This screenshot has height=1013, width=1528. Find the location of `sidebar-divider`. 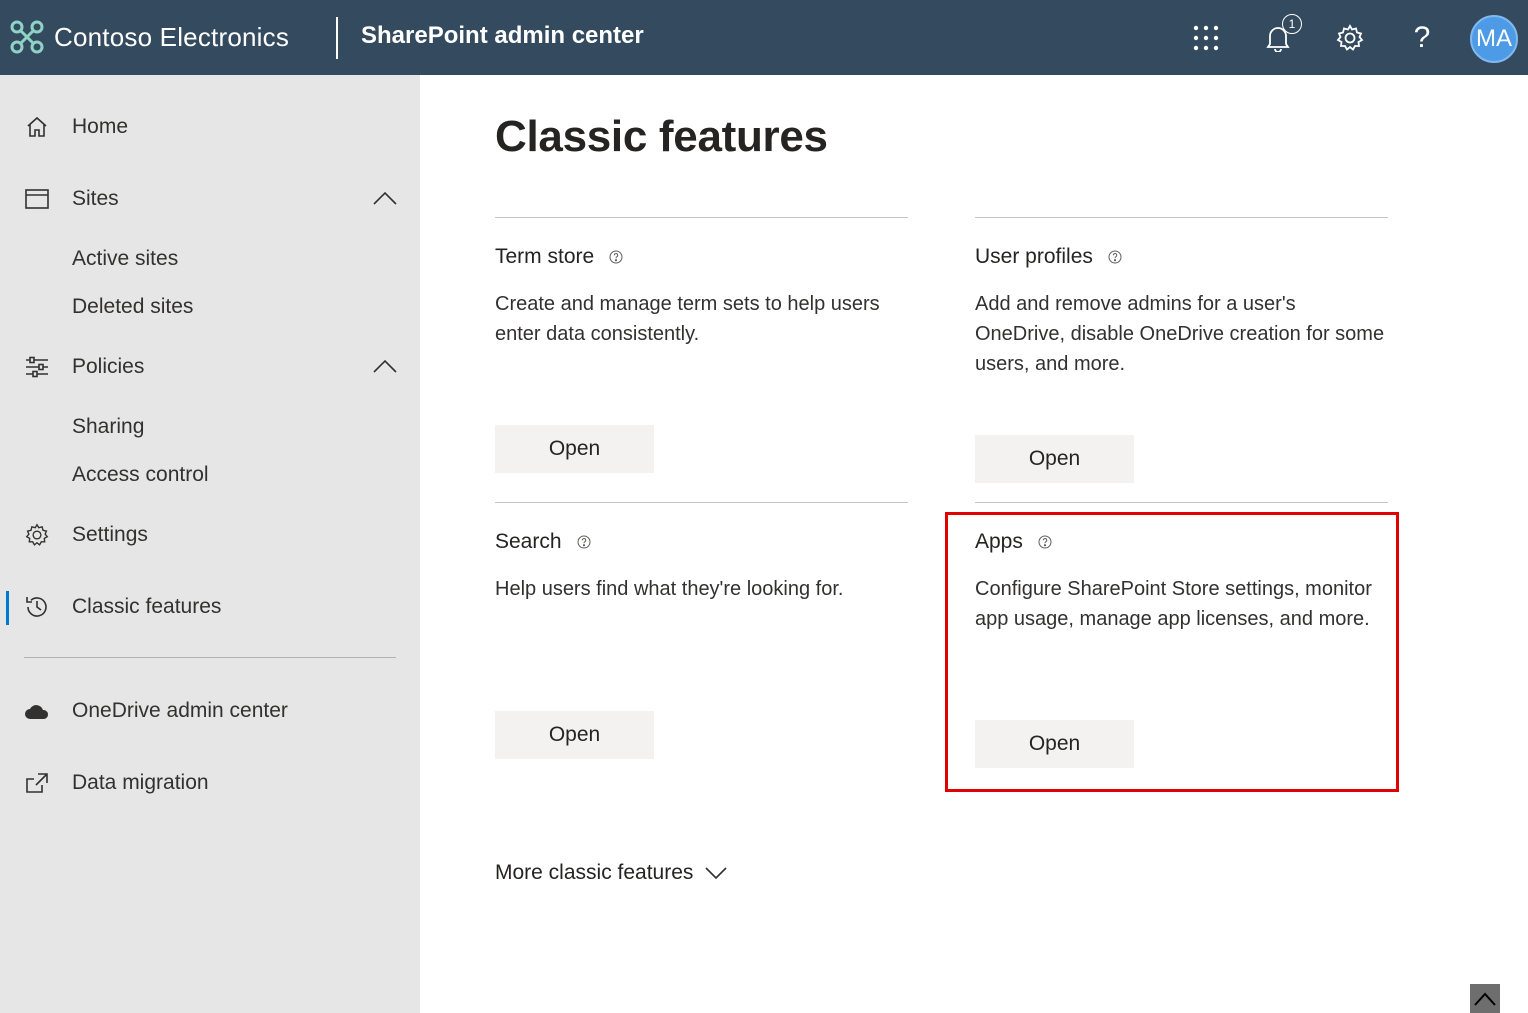

sidebar-divider is located at coordinates (210, 657).